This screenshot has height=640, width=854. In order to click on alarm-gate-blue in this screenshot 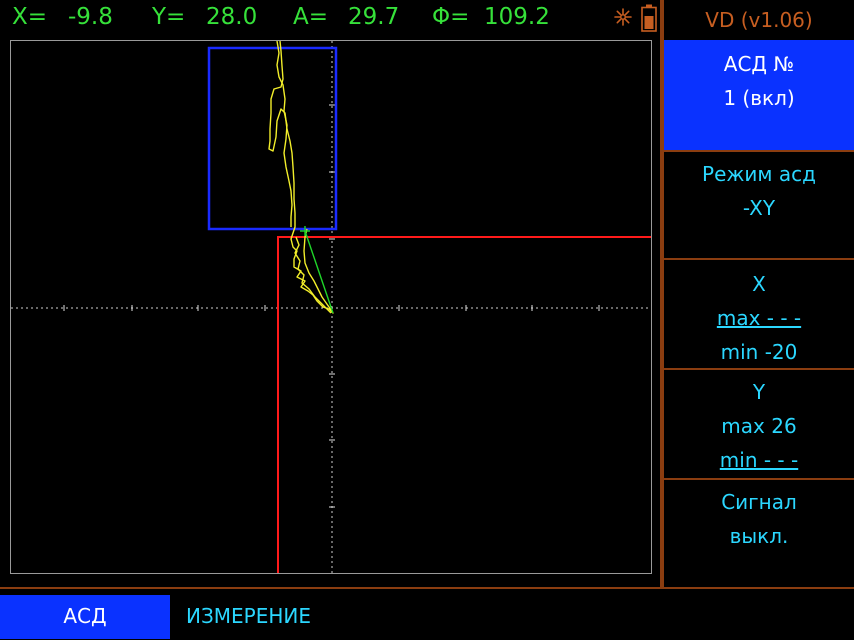, I will do `click(272, 138)`.